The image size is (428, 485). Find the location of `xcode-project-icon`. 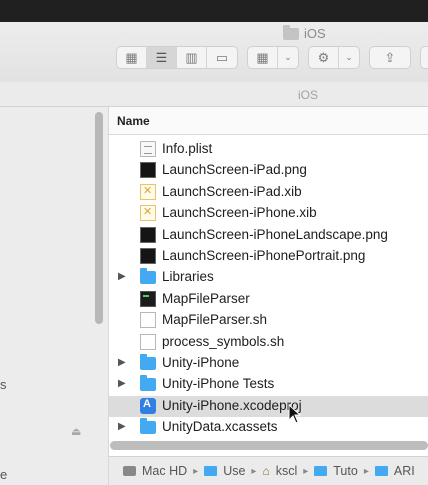

xcode-project-icon is located at coordinates (148, 405).